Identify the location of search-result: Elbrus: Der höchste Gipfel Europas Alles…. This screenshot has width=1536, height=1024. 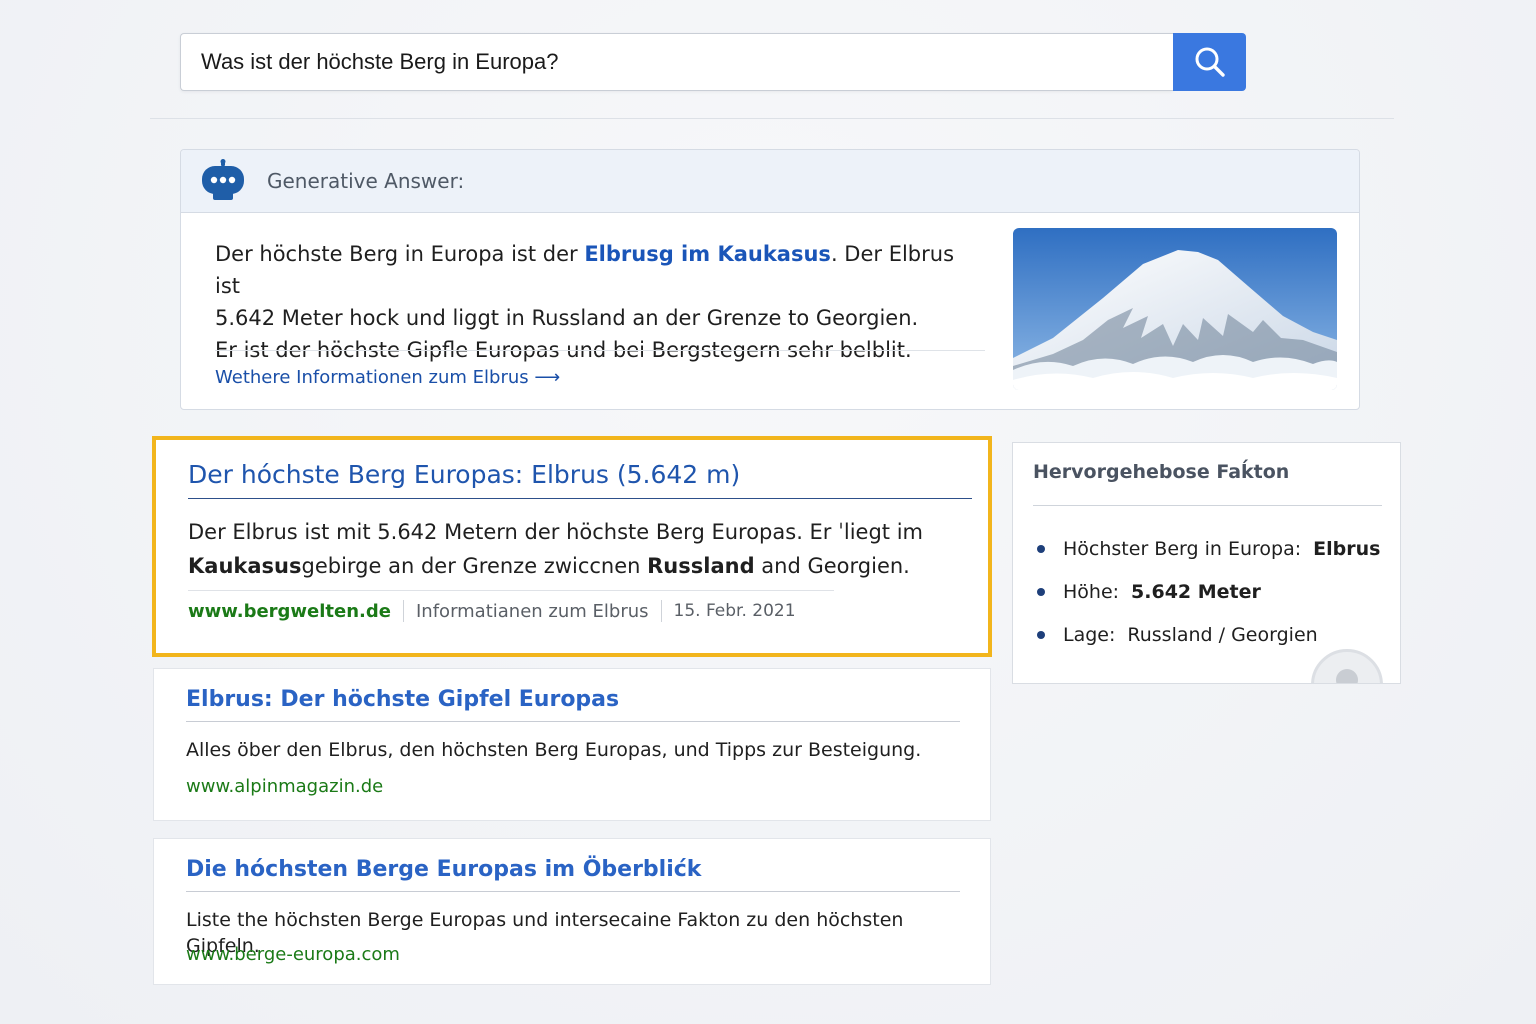
(572, 744).